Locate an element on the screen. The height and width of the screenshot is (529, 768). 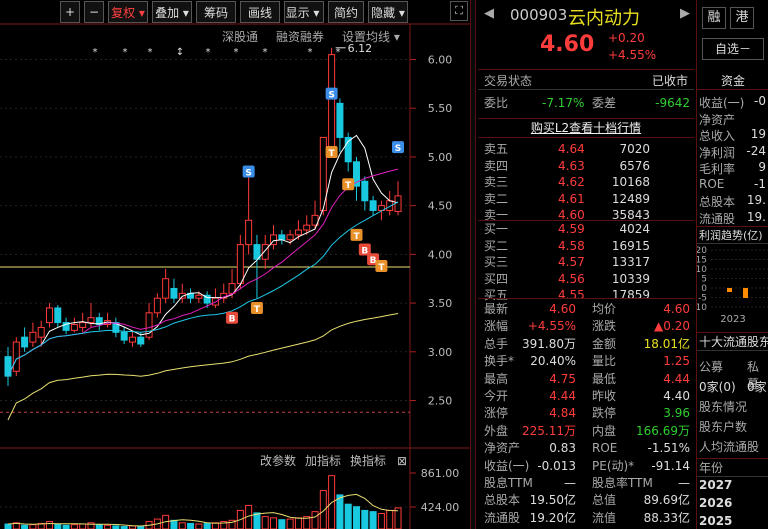
holders-count-private: 0家 is located at coordinates (757, 387).